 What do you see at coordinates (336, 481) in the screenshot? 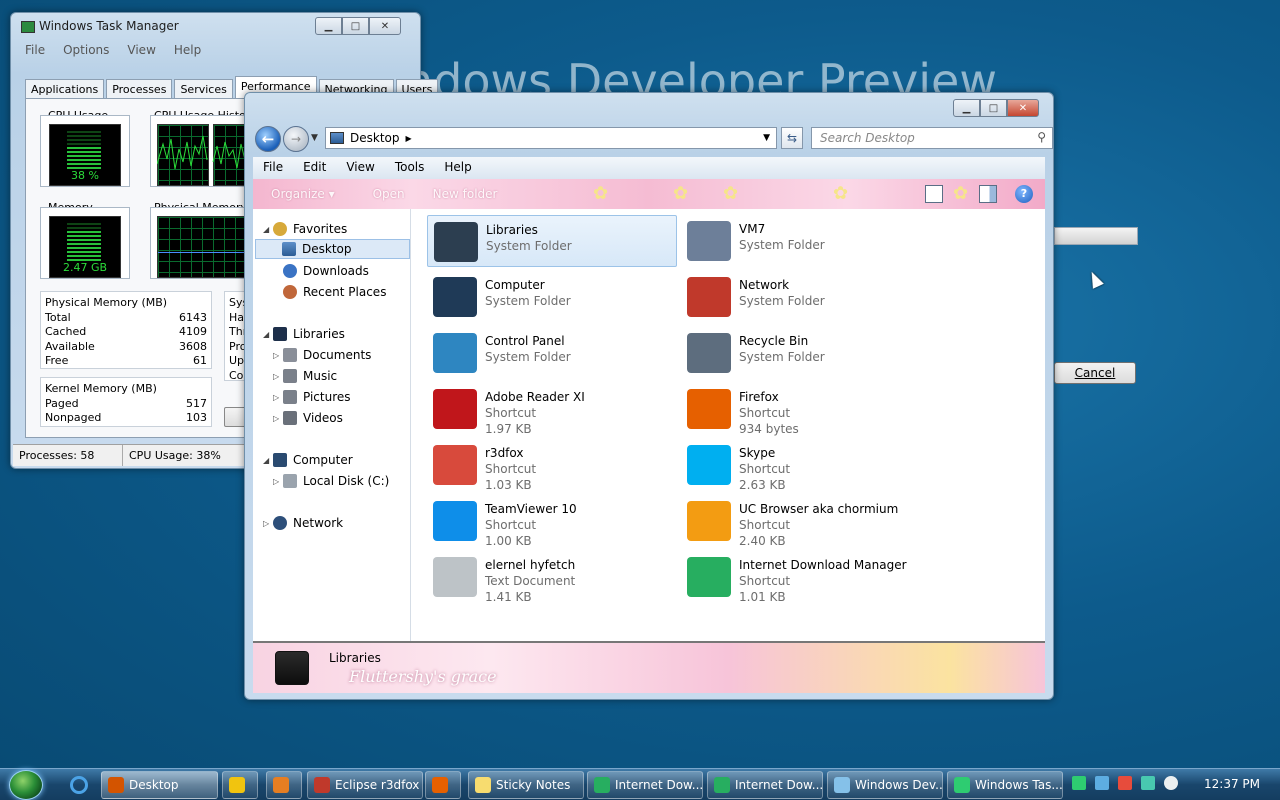
I see `nav-local-disk: Local Disk (C:)` at bounding box center [336, 481].